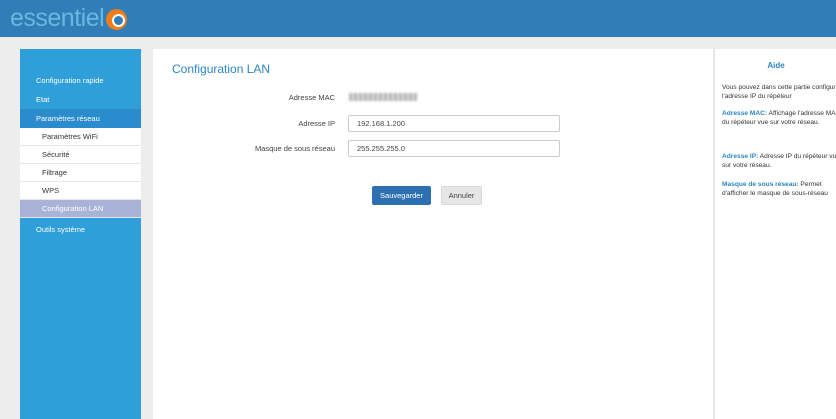 The height and width of the screenshot is (419, 836). I want to click on sidebar-item-parametres-reseau: Paramètres réseau, so click(80, 118).